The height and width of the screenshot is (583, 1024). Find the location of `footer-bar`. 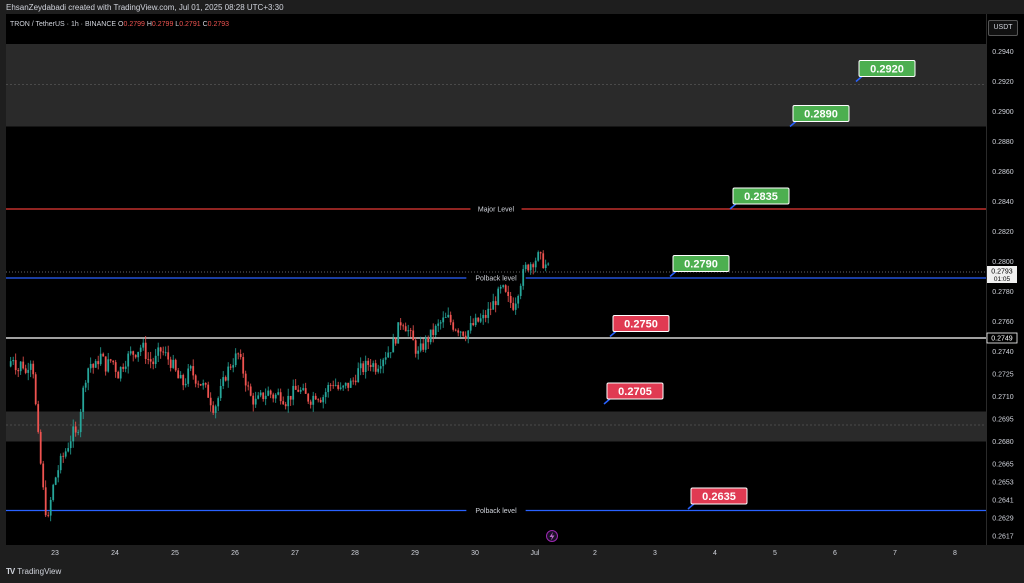

footer-bar is located at coordinates (512, 572).